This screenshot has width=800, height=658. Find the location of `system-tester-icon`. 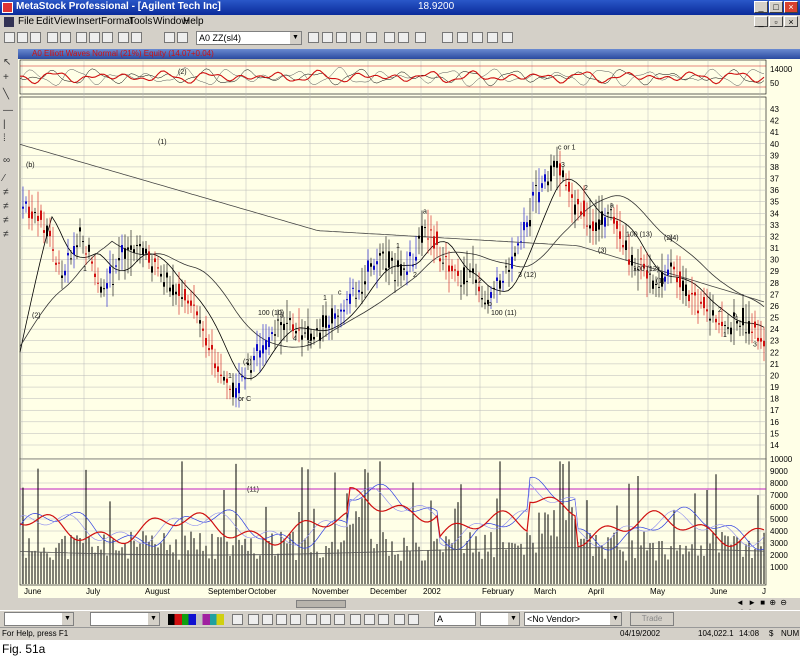

system-tester-icon is located at coordinates (327, 37).